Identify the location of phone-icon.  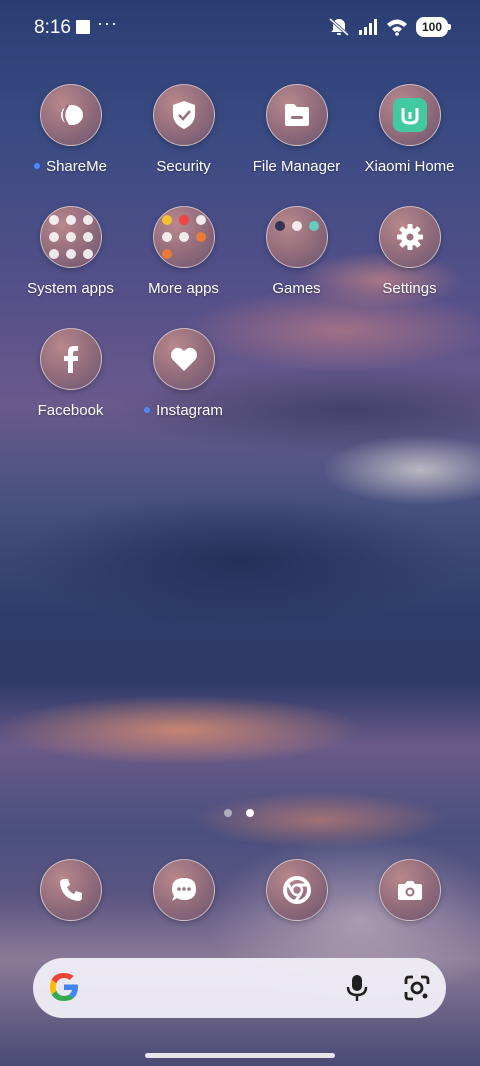
(70, 890).